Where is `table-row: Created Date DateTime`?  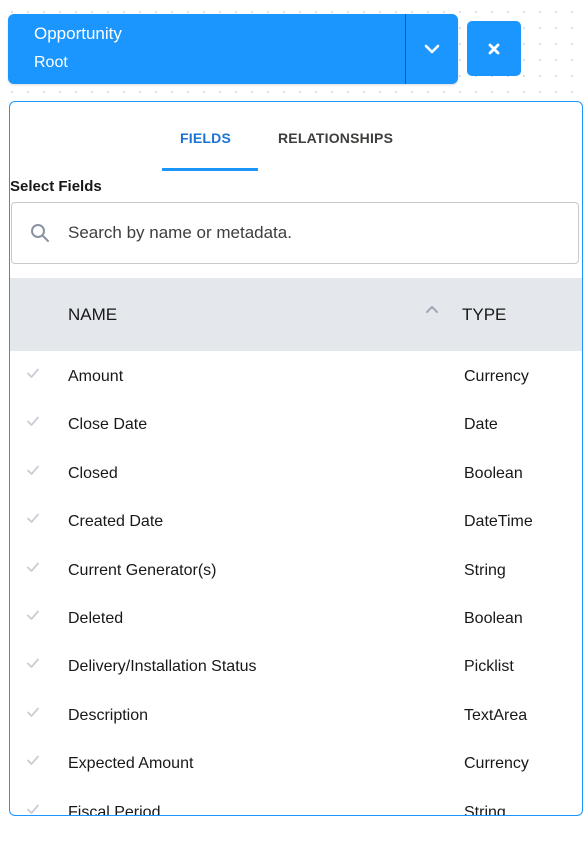
table-row: Created Date DateTime is located at coordinates (296, 521).